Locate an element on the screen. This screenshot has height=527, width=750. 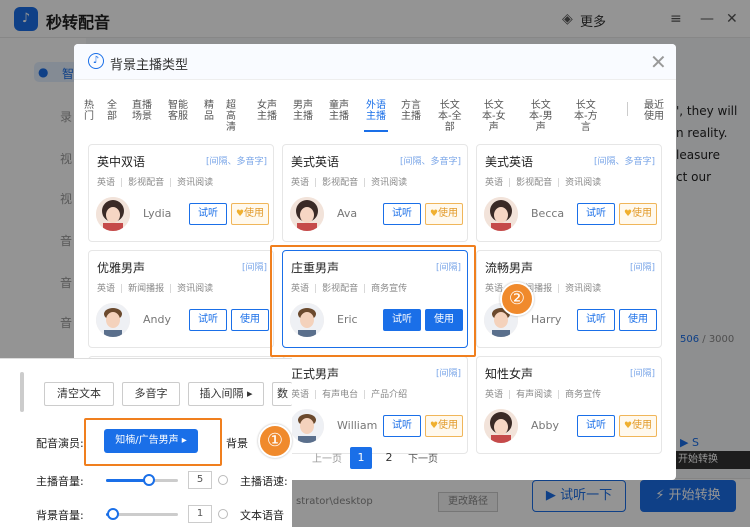
voice-card: 美式英语 [间隔、多音字] 英语 | 影视配音 | 资讯阅读 Ava 试听 ♥使用 is located at coordinates (375, 193).